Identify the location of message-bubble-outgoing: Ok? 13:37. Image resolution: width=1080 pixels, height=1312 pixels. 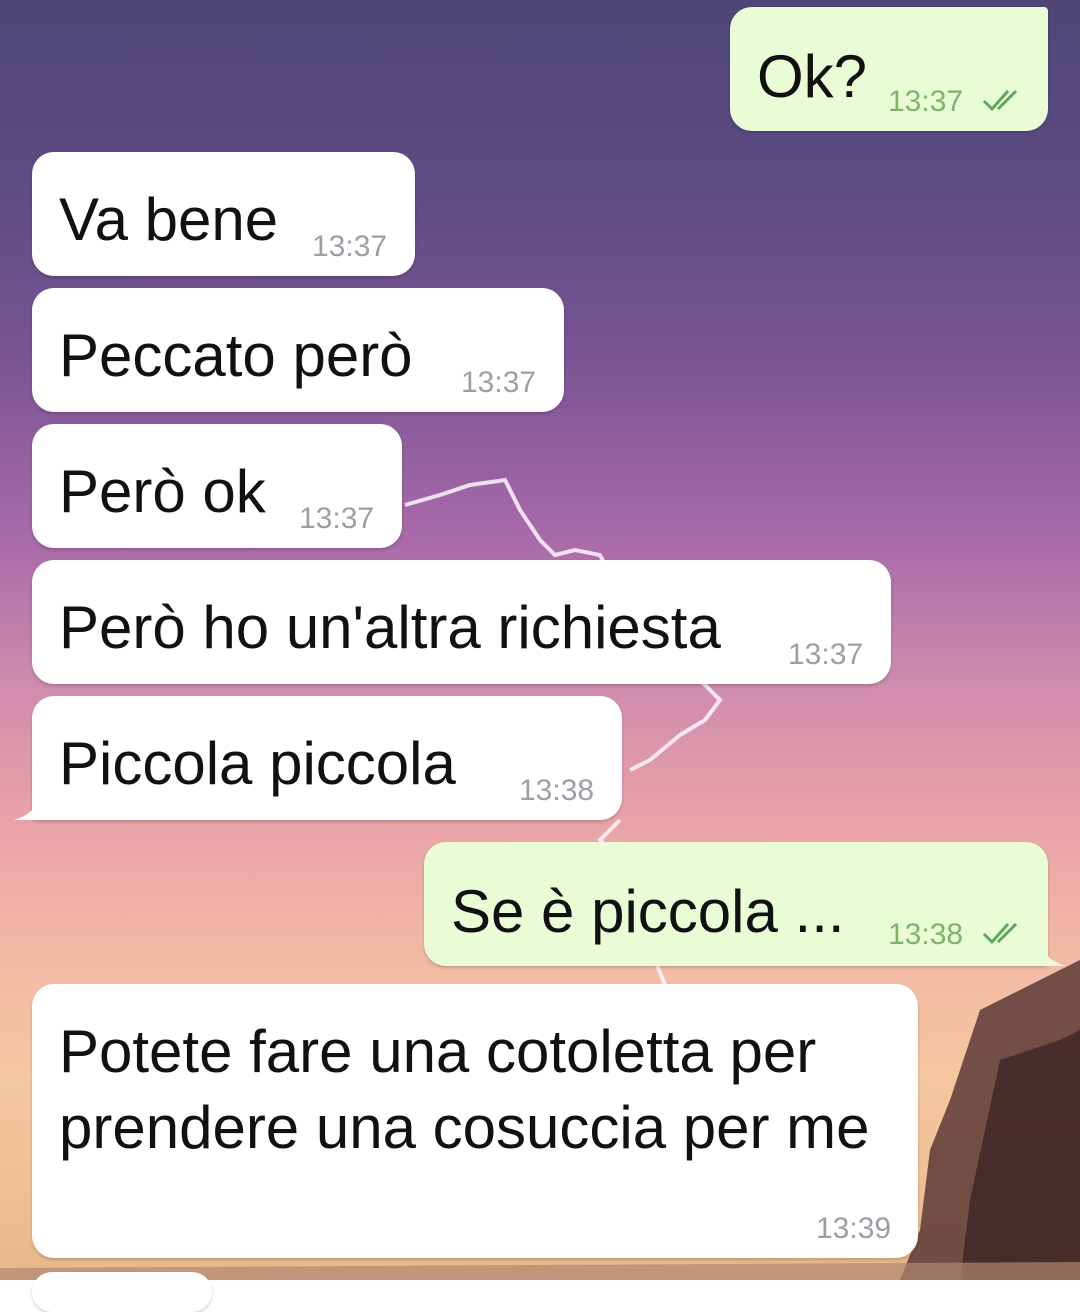
(889, 69).